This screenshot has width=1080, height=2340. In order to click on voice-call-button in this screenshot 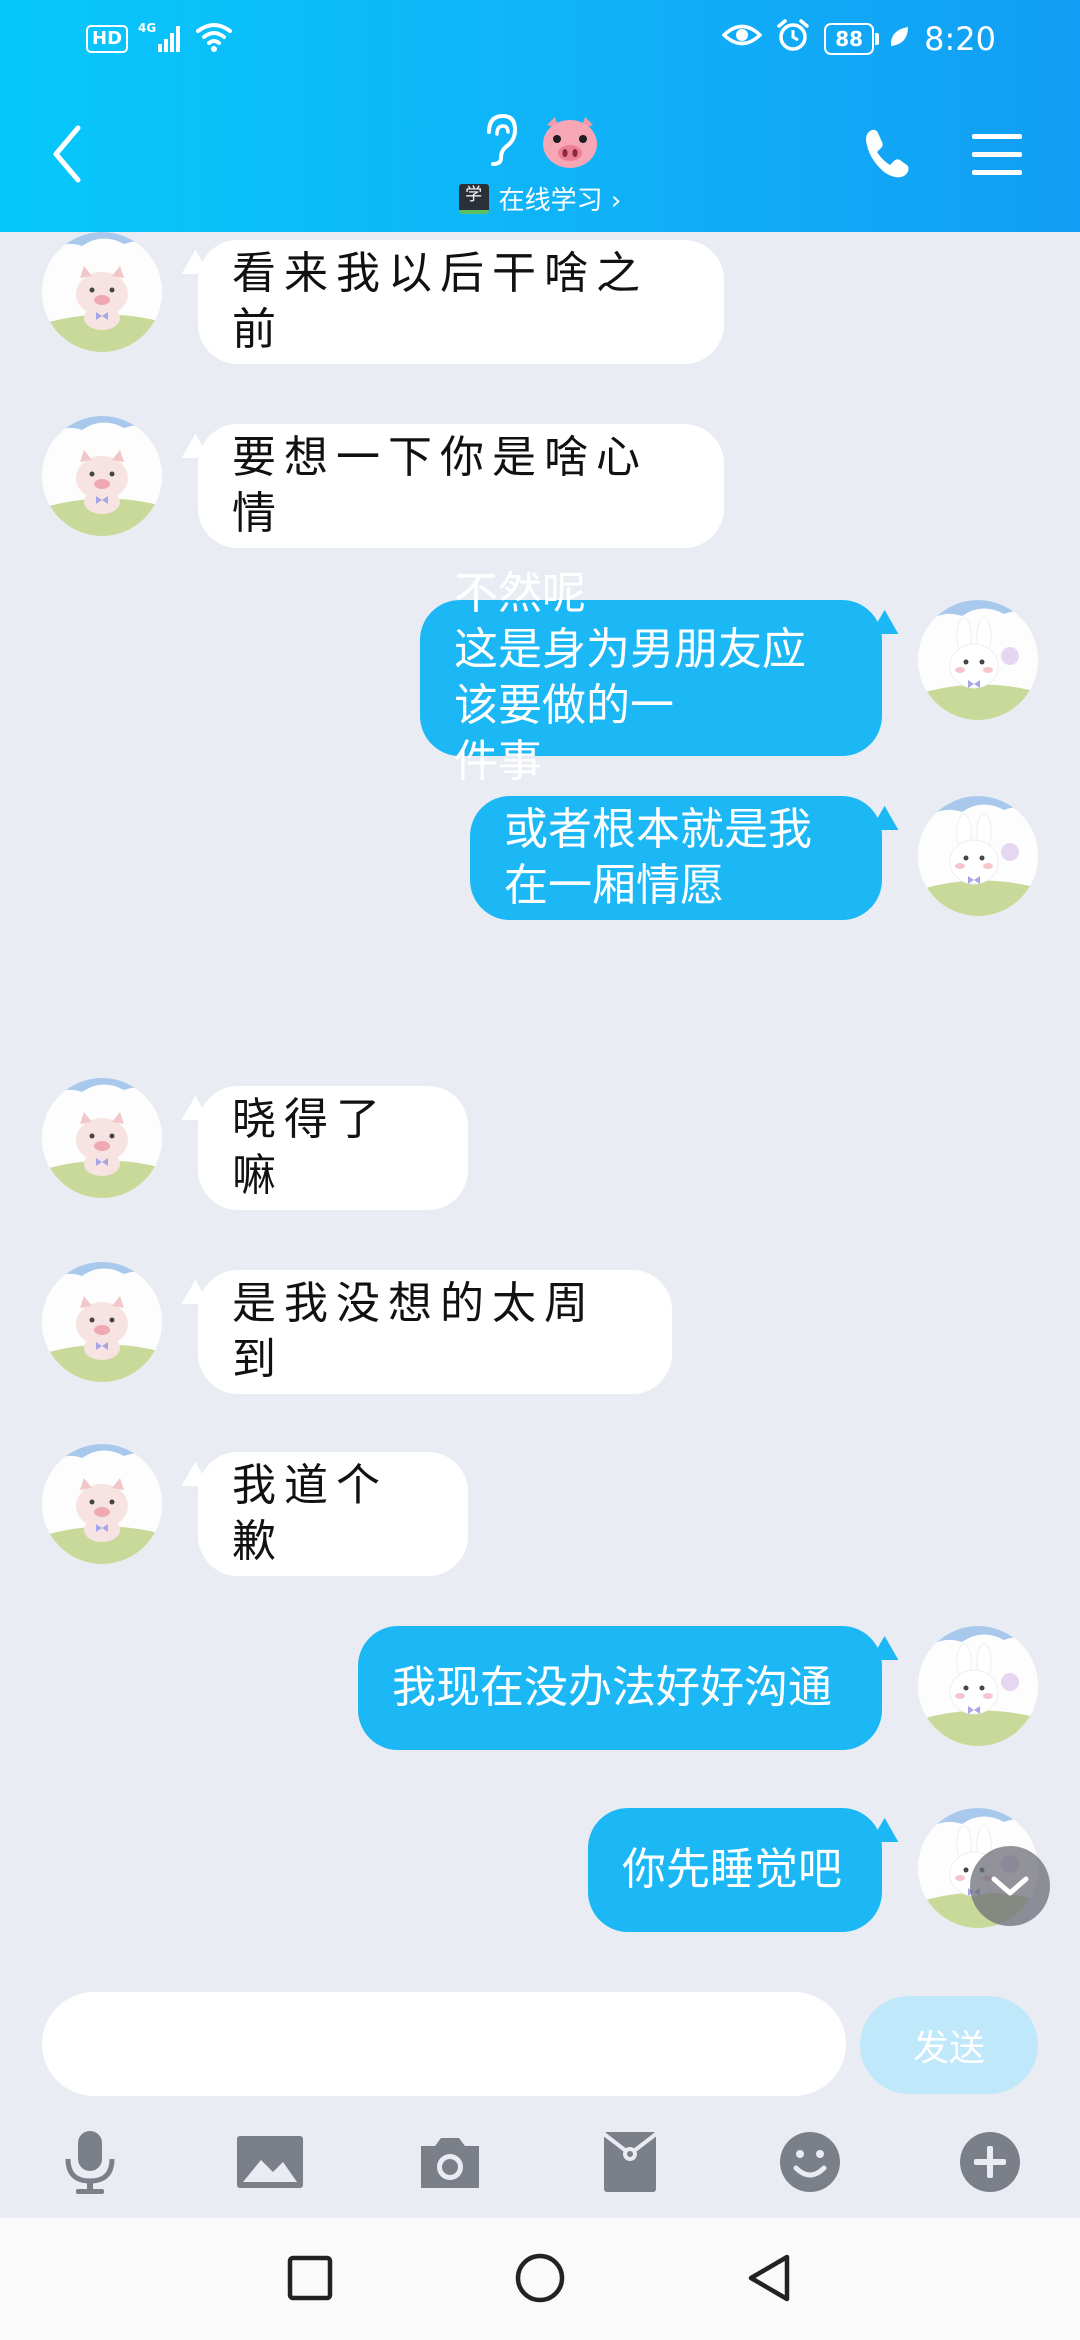, I will do `click(888, 154)`.